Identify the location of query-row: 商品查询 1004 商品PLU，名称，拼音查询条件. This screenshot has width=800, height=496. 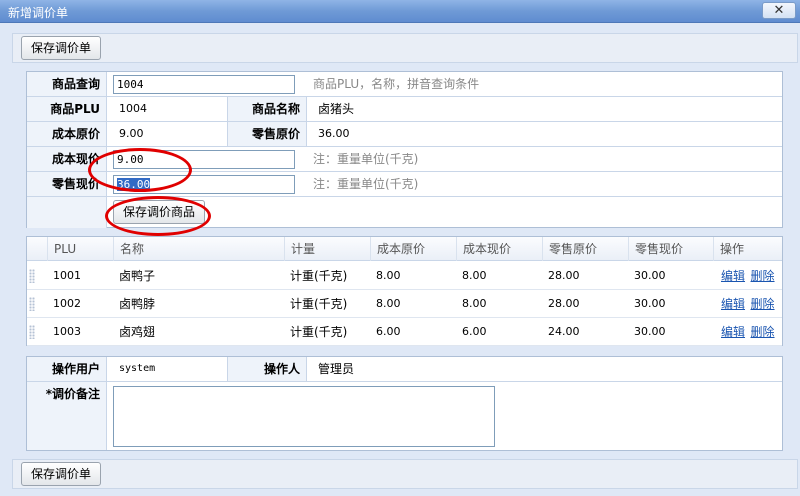
(404, 84).